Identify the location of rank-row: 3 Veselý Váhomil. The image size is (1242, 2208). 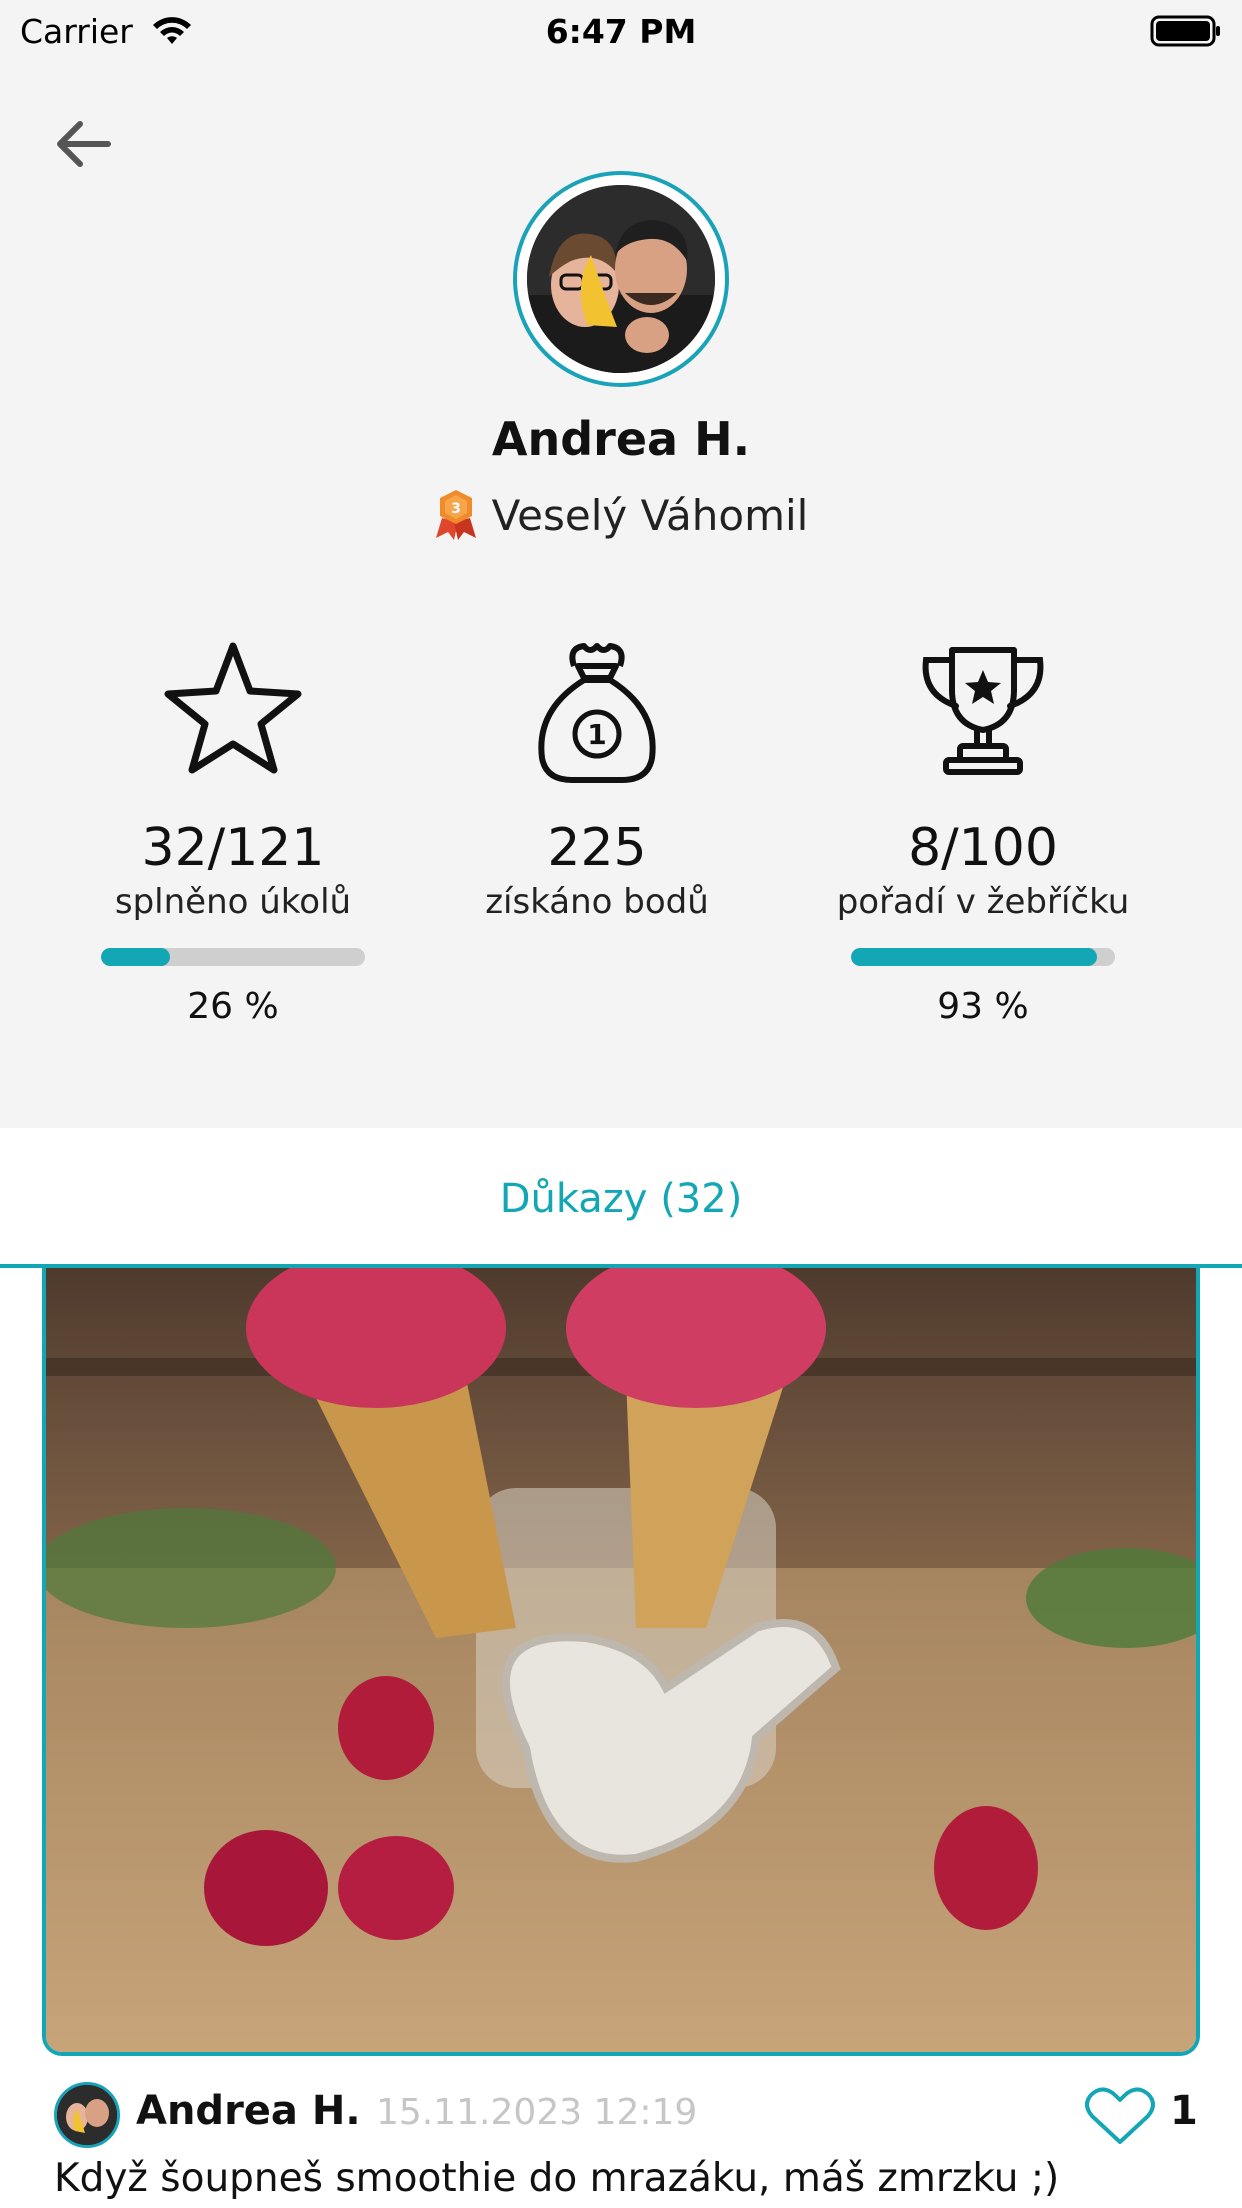
(621, 514).